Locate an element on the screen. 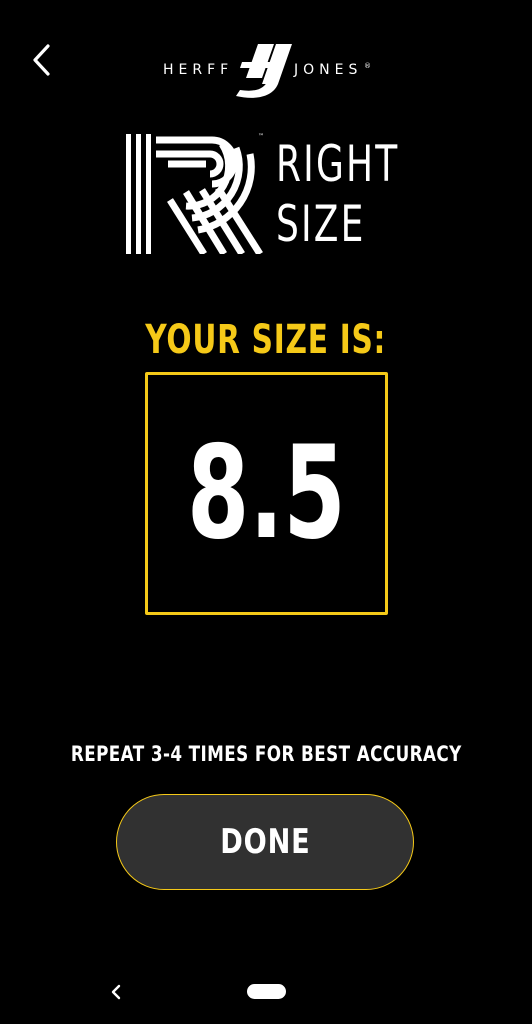 The width and height of the screenshot is (532, 1024). brand-name-right: JONES is located at coordinates (328, 70).